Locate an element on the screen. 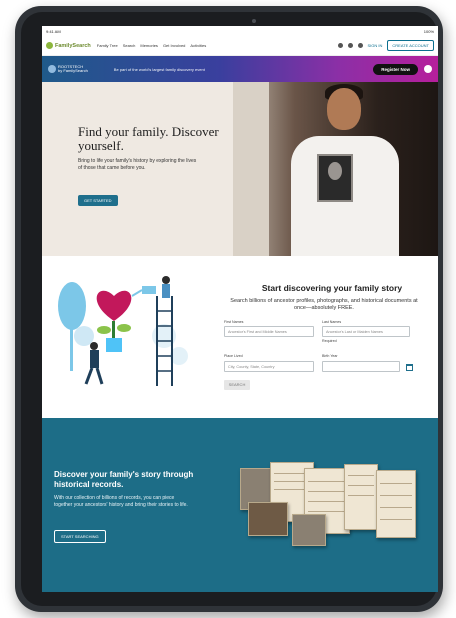 This screenshot has width=456, height=618. rootstech-logo-line2: by FamilySearch is located at coordinates (73, 70).